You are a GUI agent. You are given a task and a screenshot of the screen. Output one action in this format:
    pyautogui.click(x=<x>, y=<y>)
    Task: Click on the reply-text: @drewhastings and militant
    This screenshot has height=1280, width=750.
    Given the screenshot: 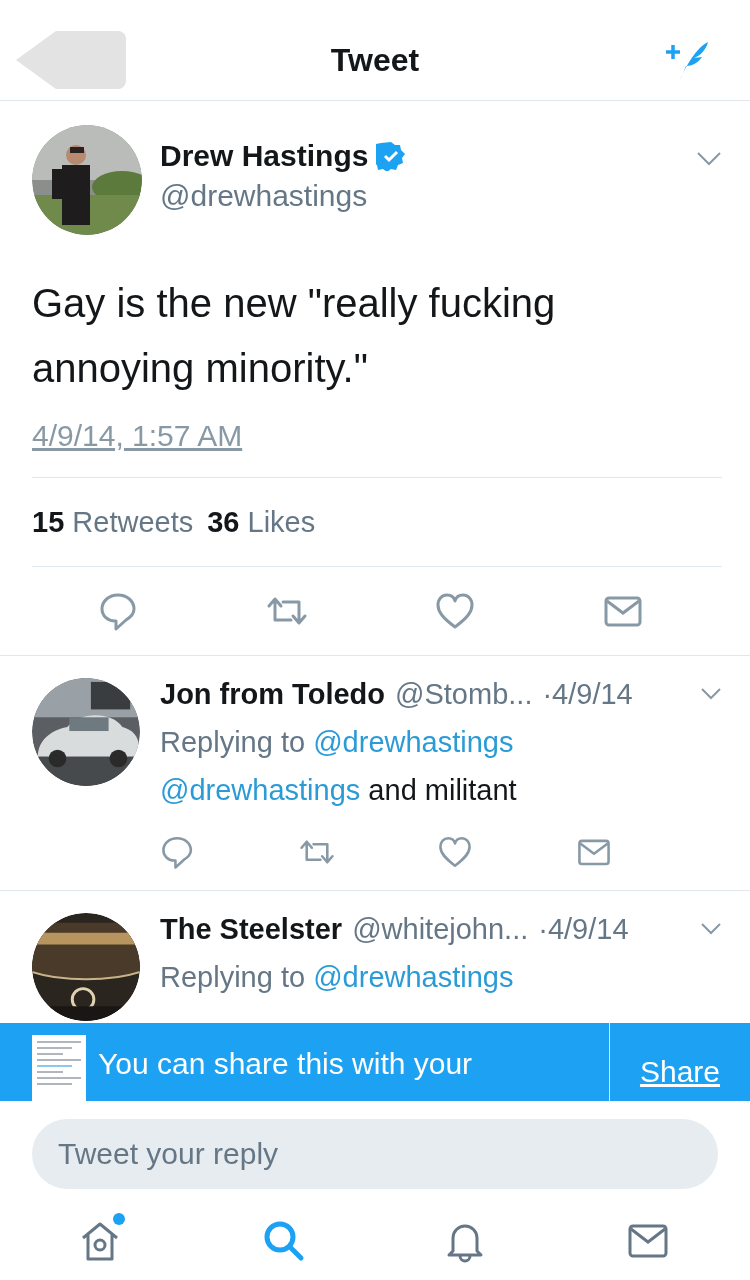 What is the action you would take?
    pyautogui.click(x=339, y=790)
    